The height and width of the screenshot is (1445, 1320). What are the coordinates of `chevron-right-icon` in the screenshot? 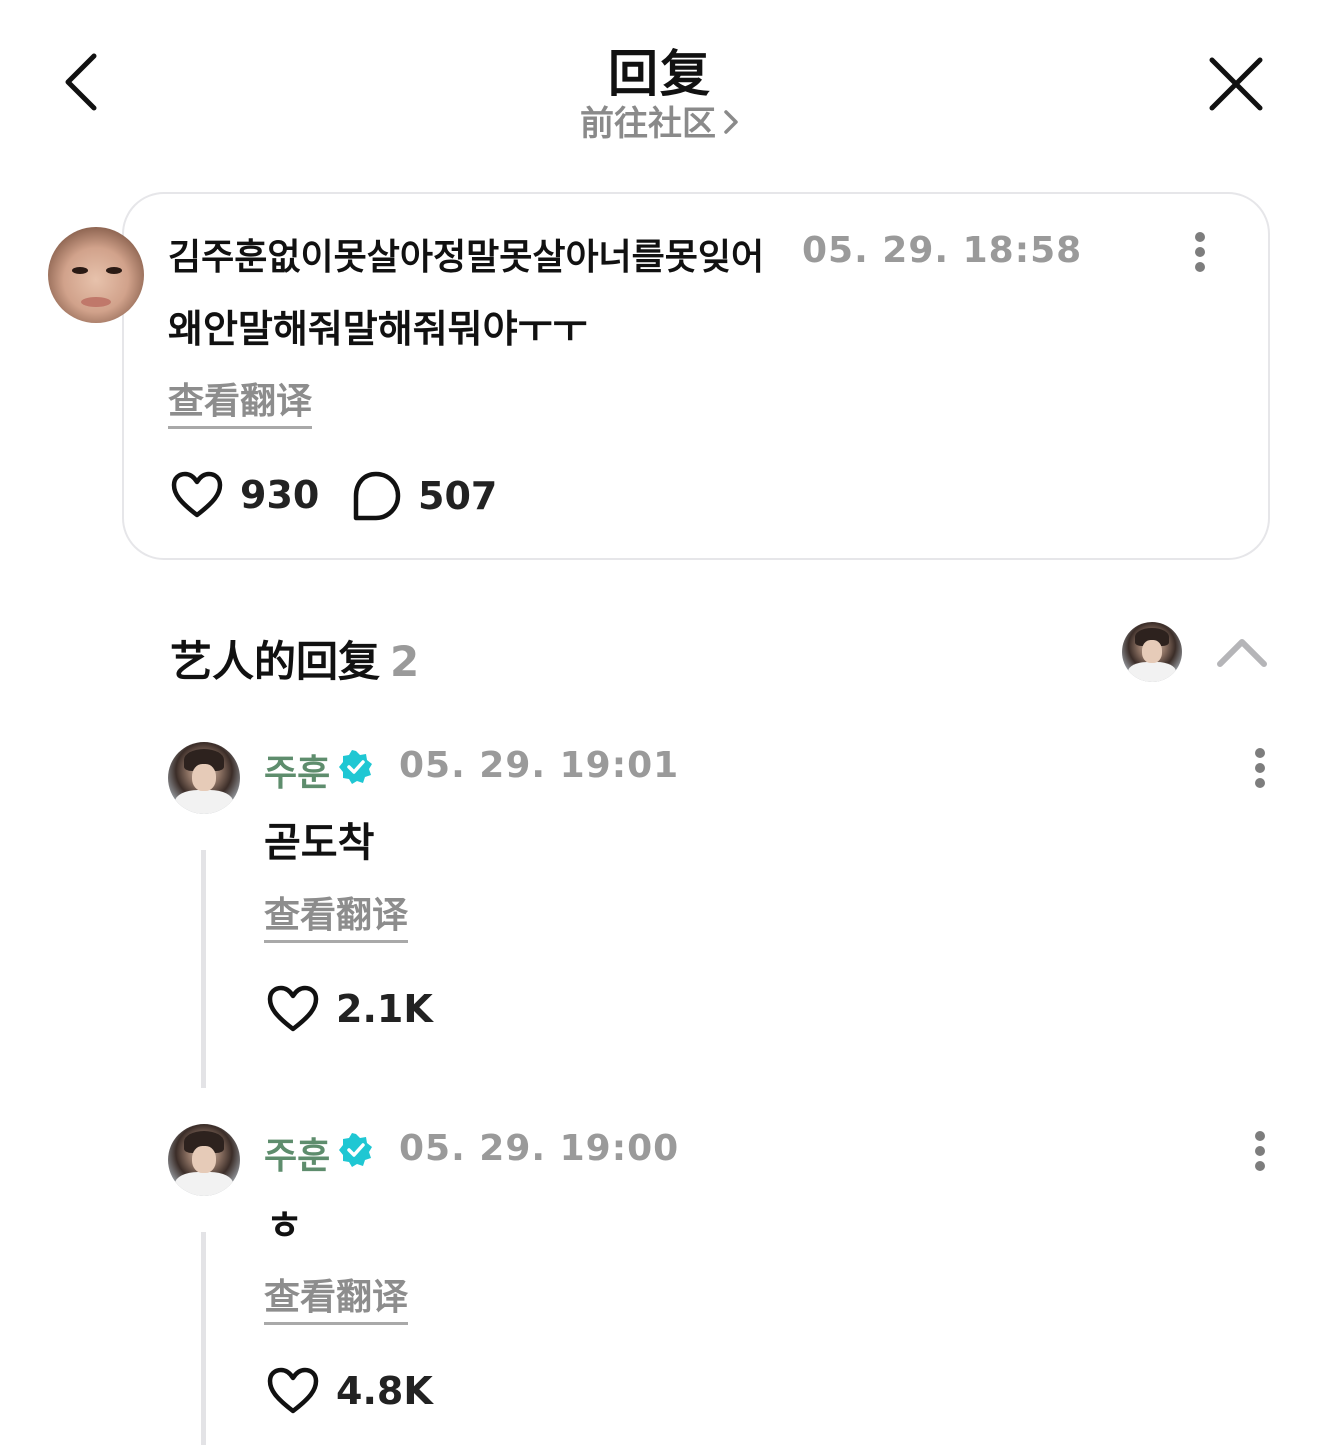 It's located at (731, 126).